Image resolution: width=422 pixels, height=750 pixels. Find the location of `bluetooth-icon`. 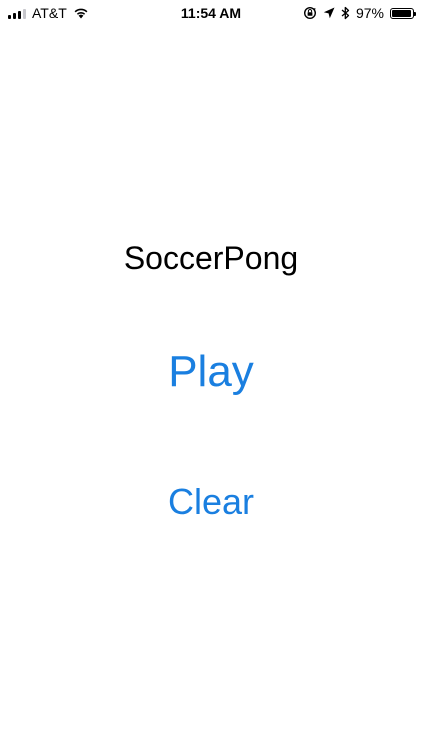

bluetooth-icon is located at coordinates (345, 13).